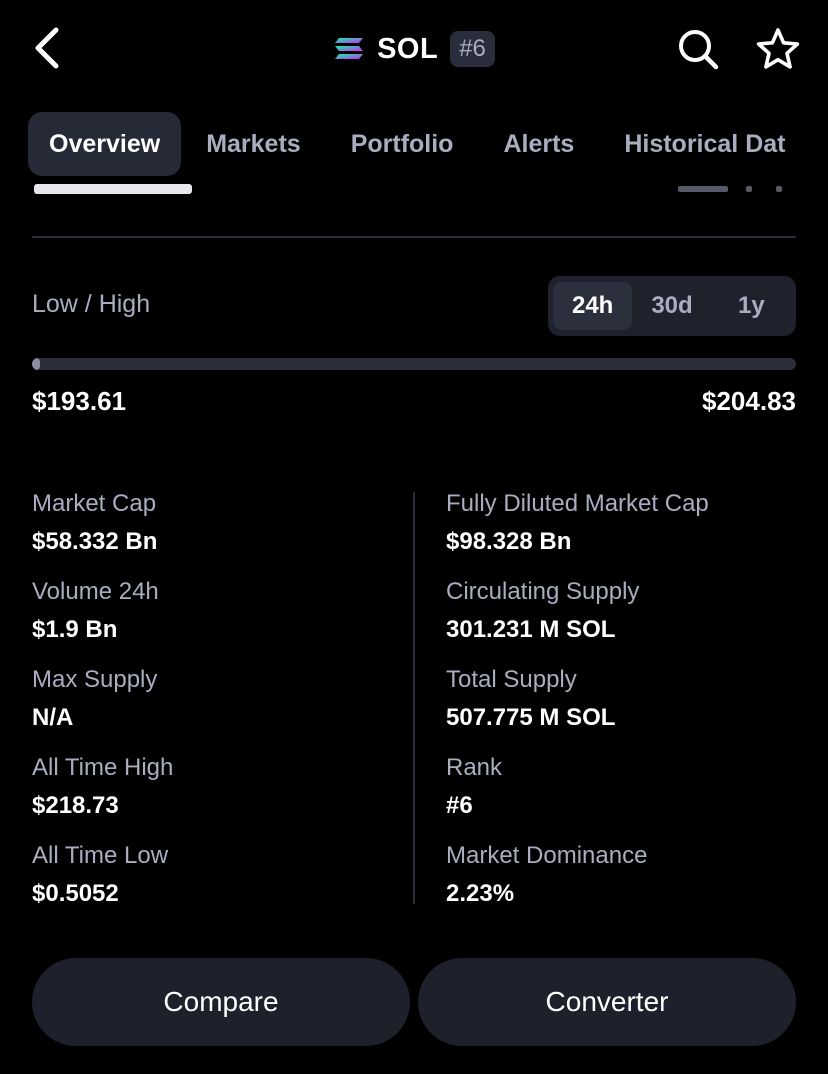  Describe the element at coordinates (538, 144) in the screenshot. I see `tab-alerts: Alerts` at that location.